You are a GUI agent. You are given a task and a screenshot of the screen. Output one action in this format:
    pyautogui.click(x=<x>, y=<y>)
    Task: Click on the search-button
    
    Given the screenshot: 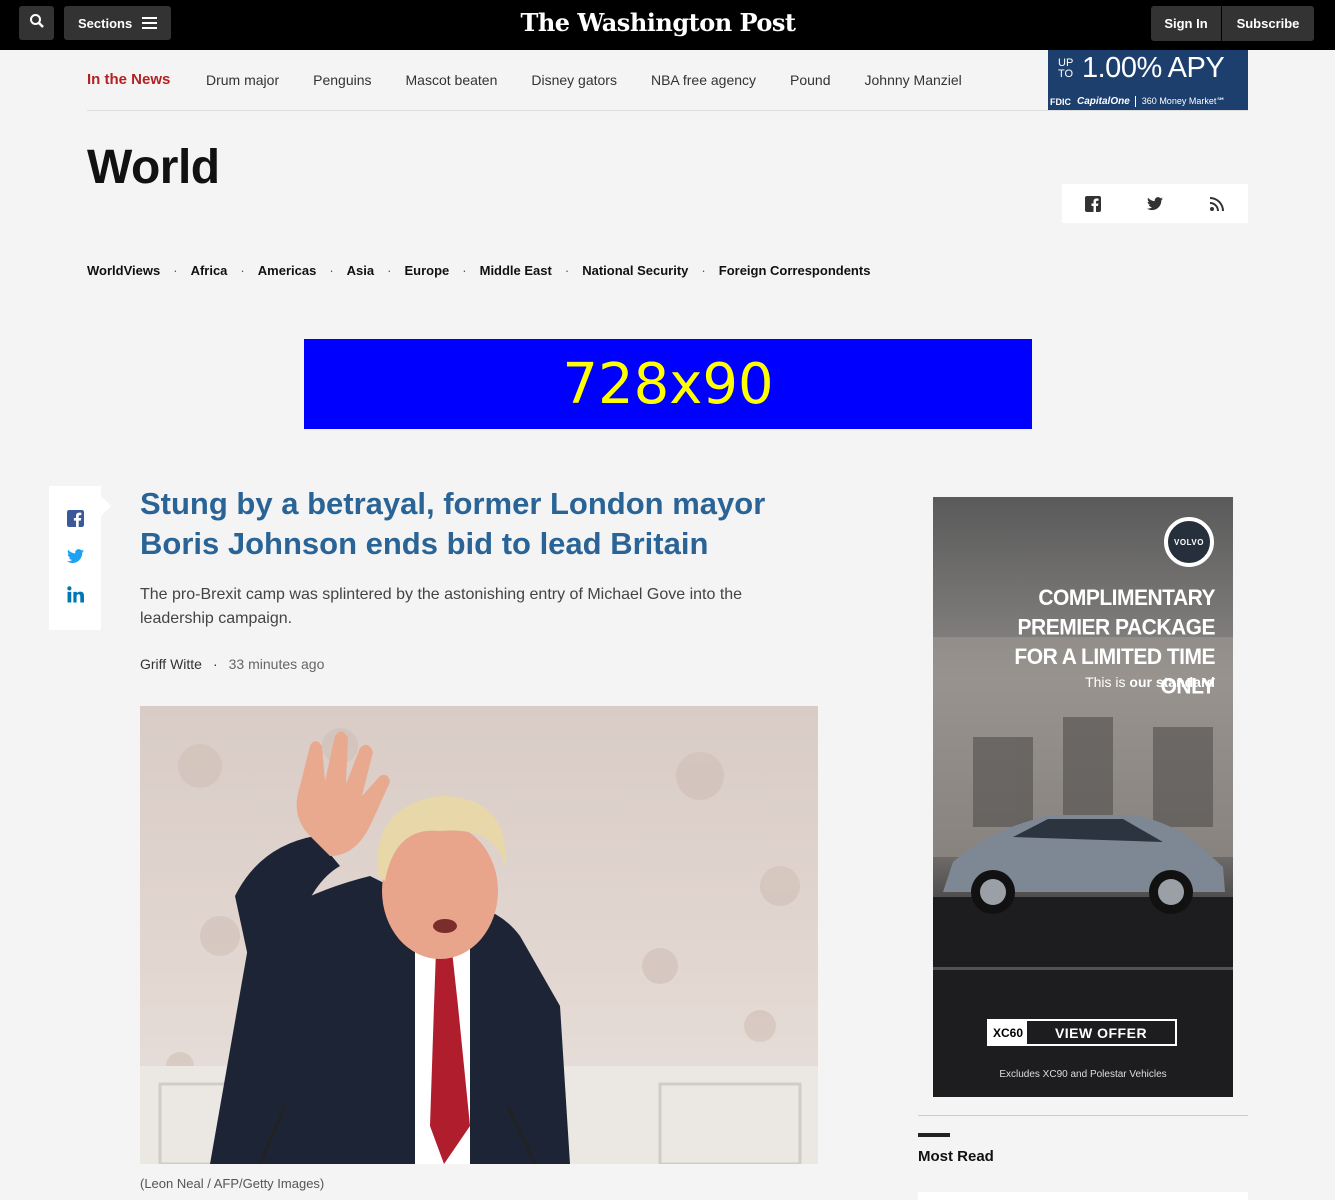 What is the action you would take?
    pyautogui.click(x=36, y=23)
    